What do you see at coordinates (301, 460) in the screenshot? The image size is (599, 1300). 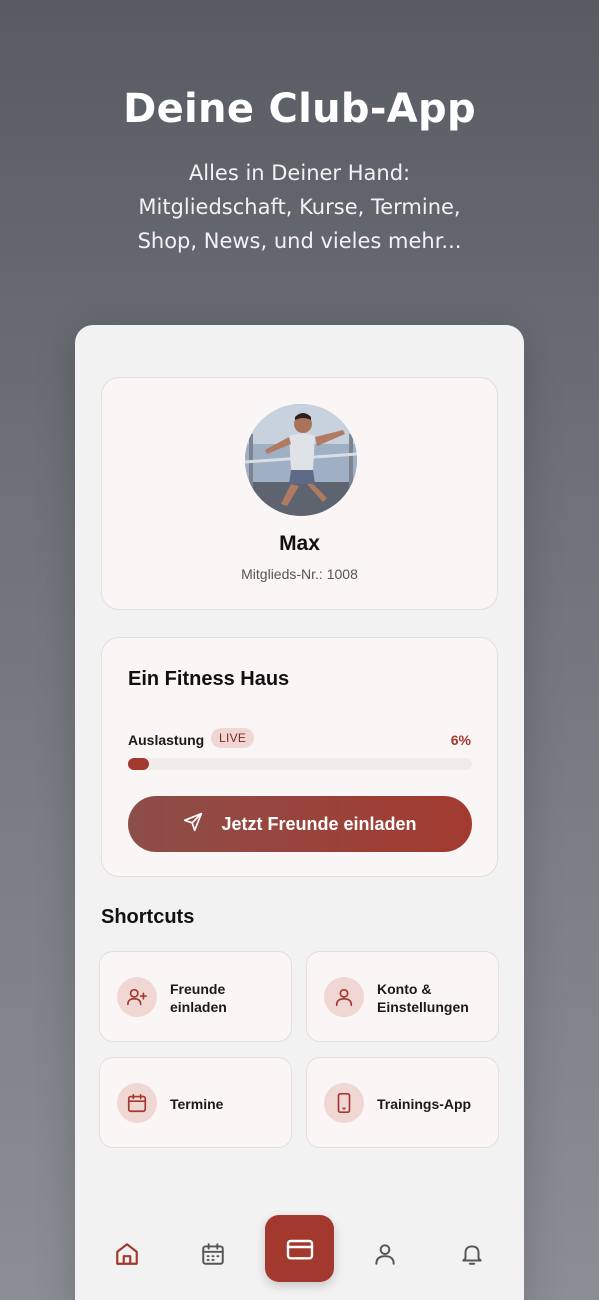 I see `avatar` at bounding box center [301, 460].